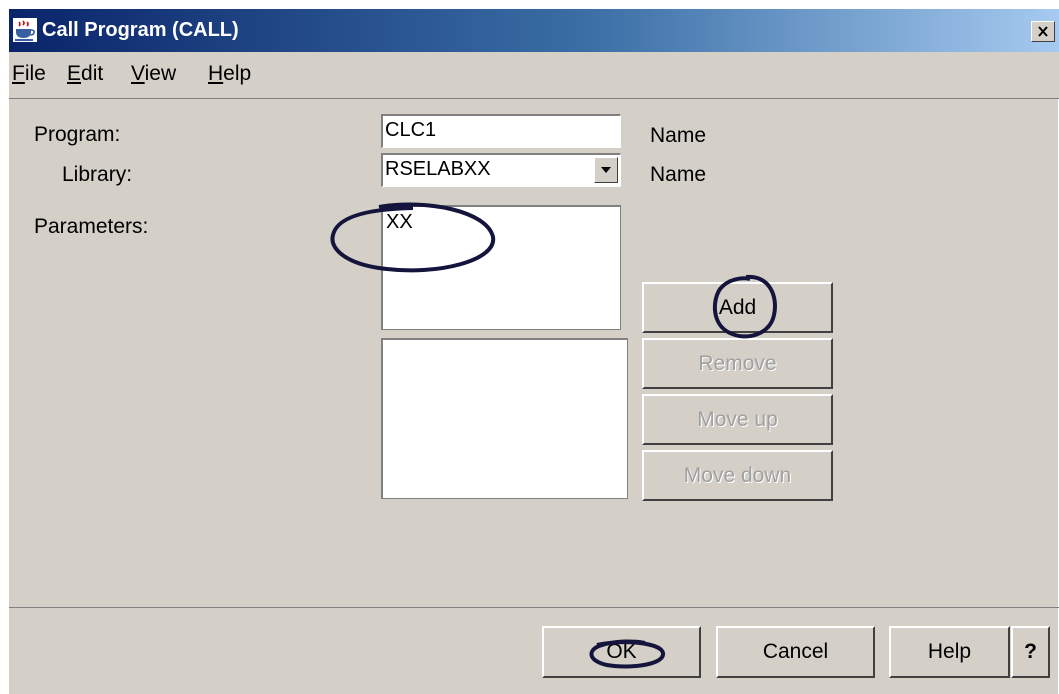  I want to click on parameters-label: Parameters:, so click(91, 226).